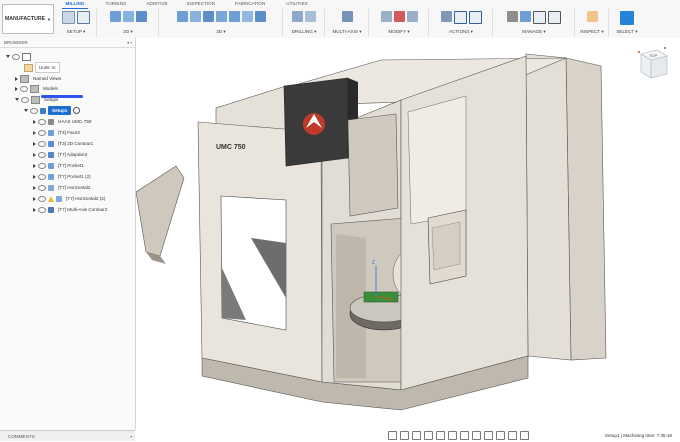 Image resolution: width=680 pixels, height=442 pixels. Describe the element at coordinates (512, 16) in the screenshot. I see `tool-library-icon` at that location.